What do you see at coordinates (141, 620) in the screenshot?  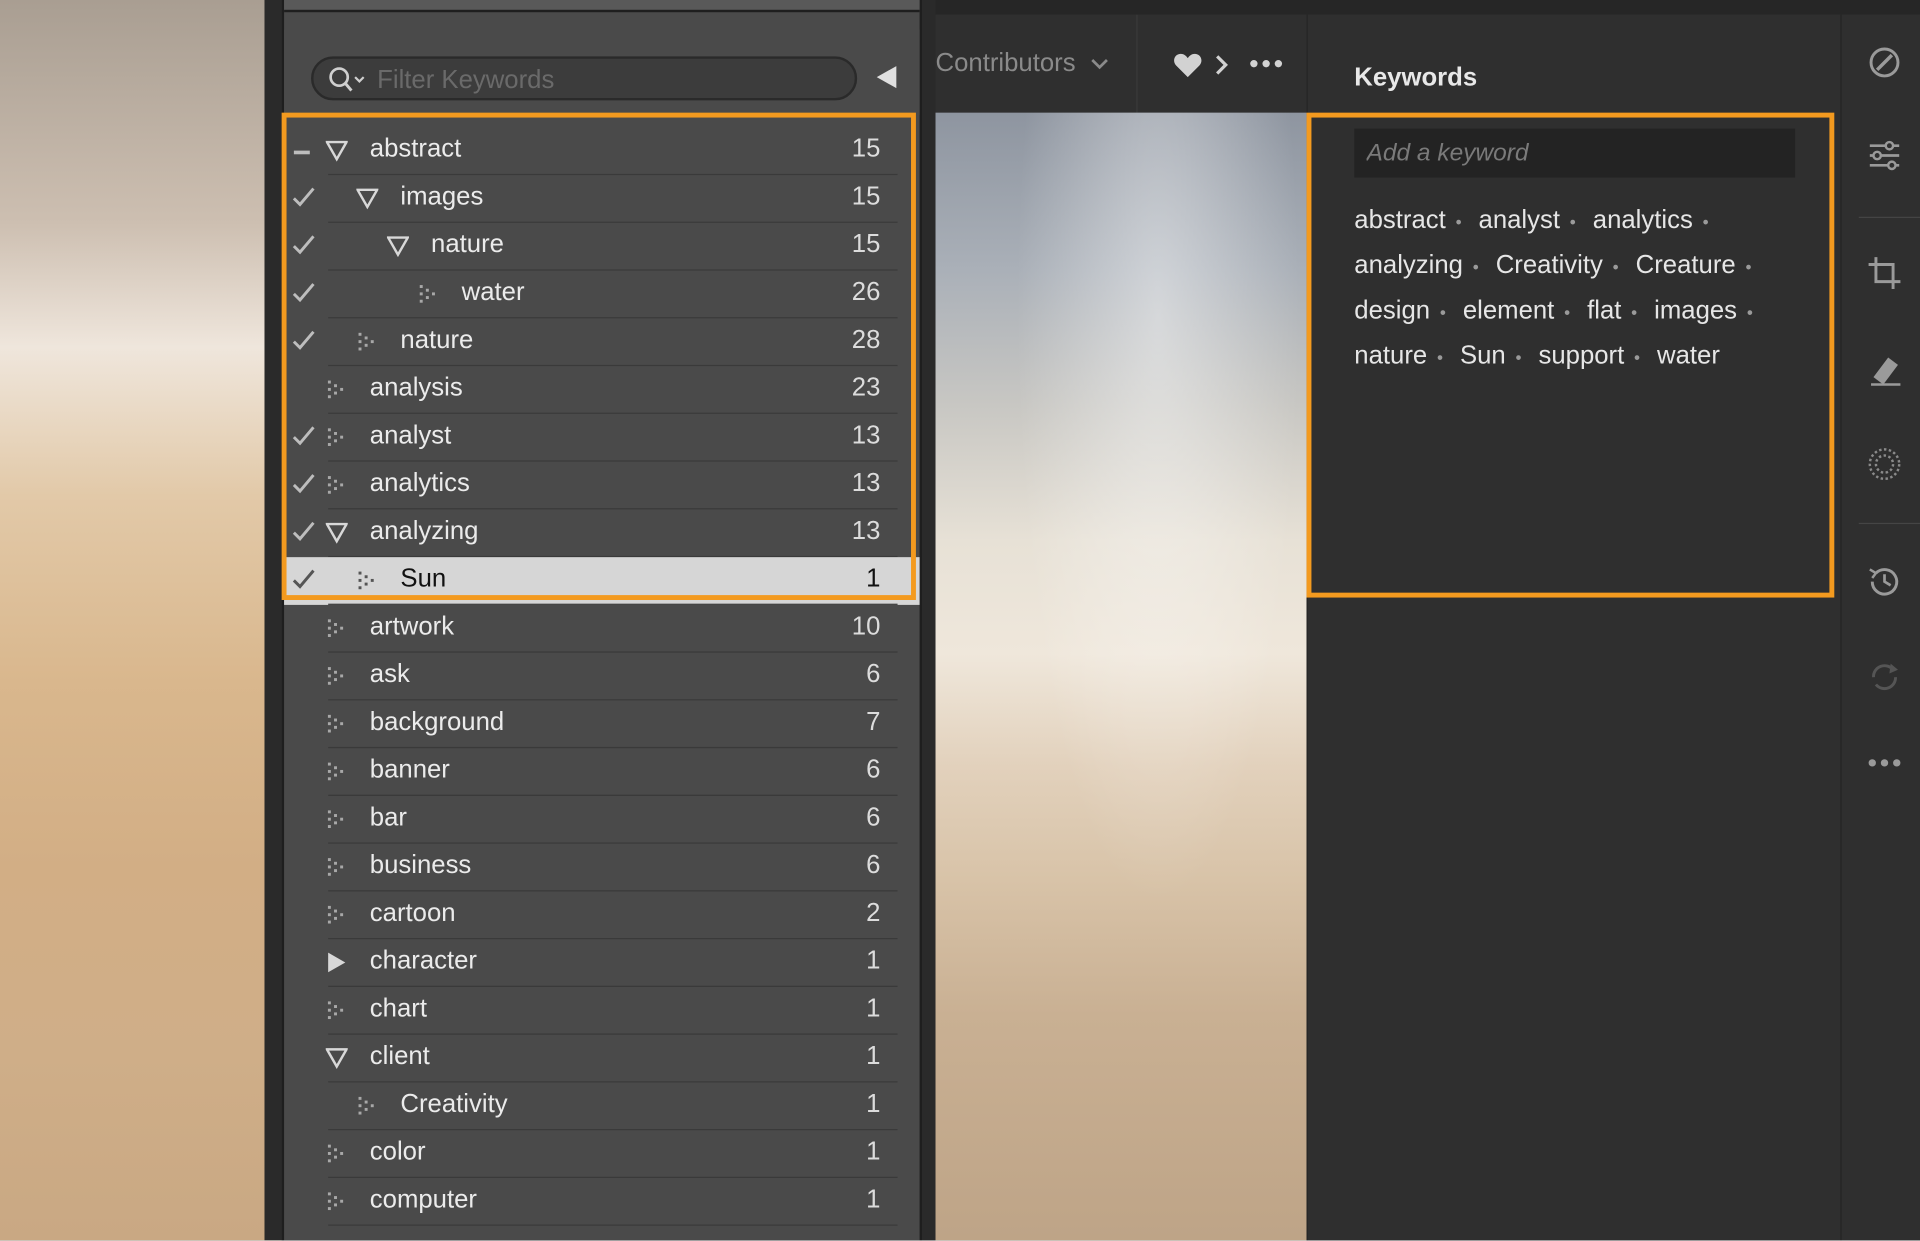 I see `photo-background-left` at bounding box center [141, 620].